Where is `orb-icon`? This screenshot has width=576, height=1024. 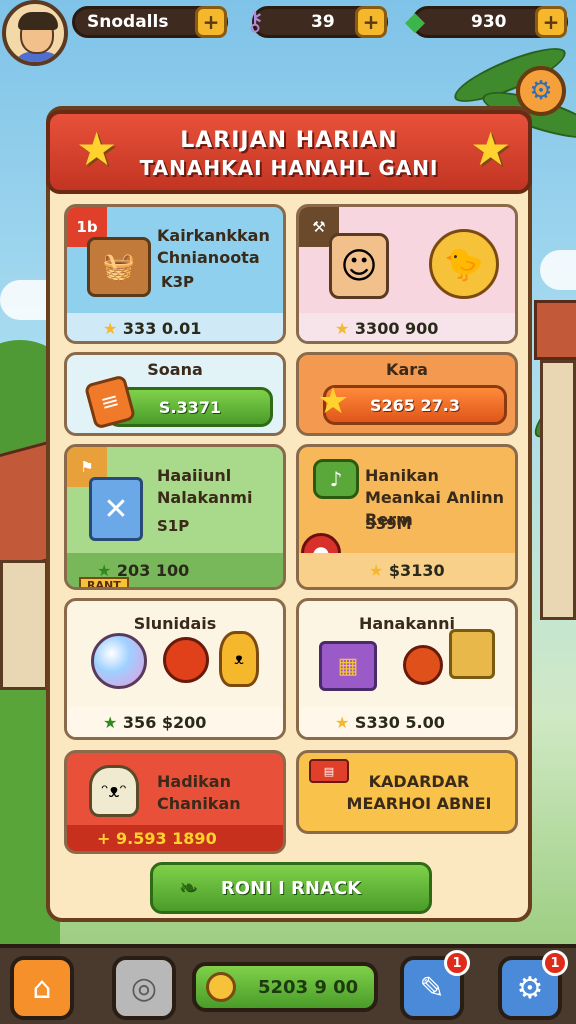 orb-icon is located at coordinates (119, 661).